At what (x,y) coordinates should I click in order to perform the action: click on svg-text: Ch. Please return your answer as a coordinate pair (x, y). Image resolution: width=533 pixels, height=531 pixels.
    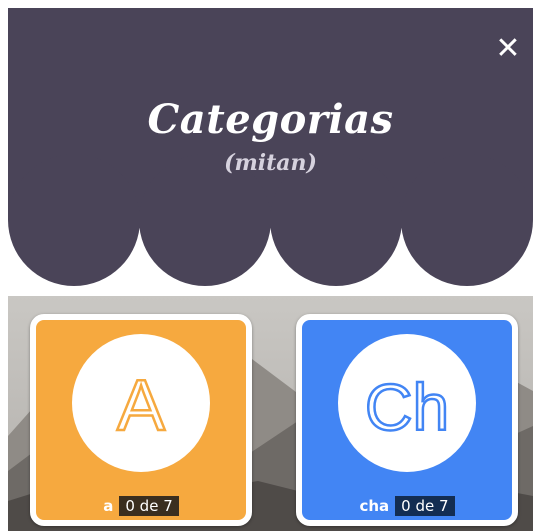
    Looking at the image, I should click on (407, 407).